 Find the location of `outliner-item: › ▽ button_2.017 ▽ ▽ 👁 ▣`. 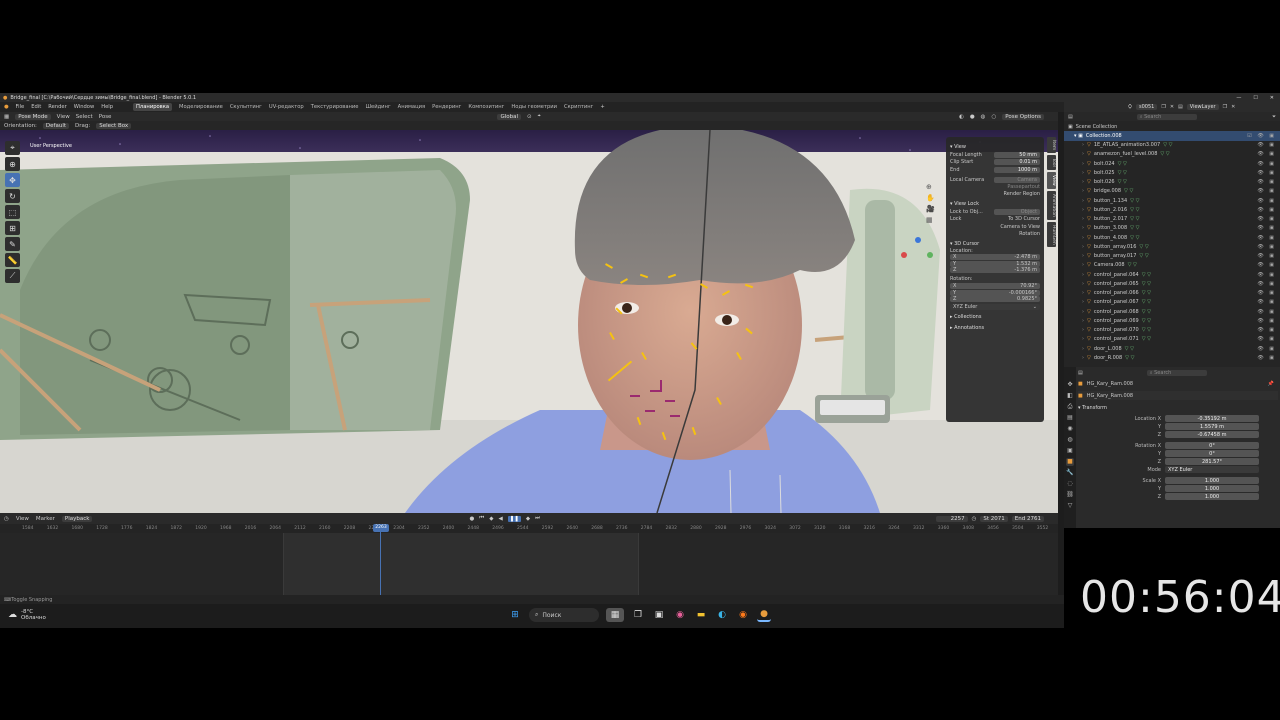

outliner-item: › ▽ button_2.017 ▽ ▽ 👁 ▣ is located at coordinates (1172, 219).